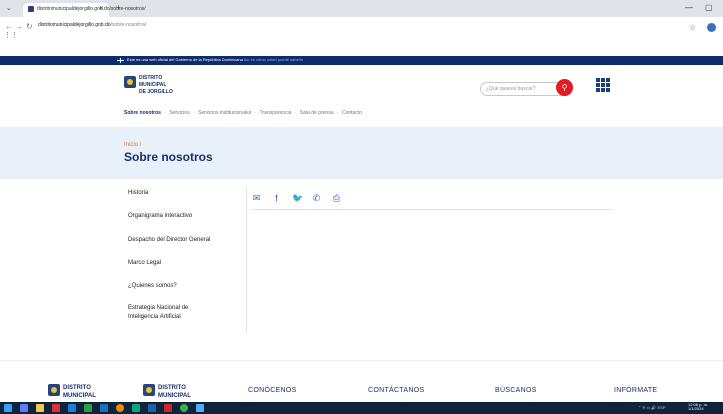  Describe the element at coordinates (273, 59) in the screenshot. I see `gov-link: Así es cómo usted puede saberlo` at that location.